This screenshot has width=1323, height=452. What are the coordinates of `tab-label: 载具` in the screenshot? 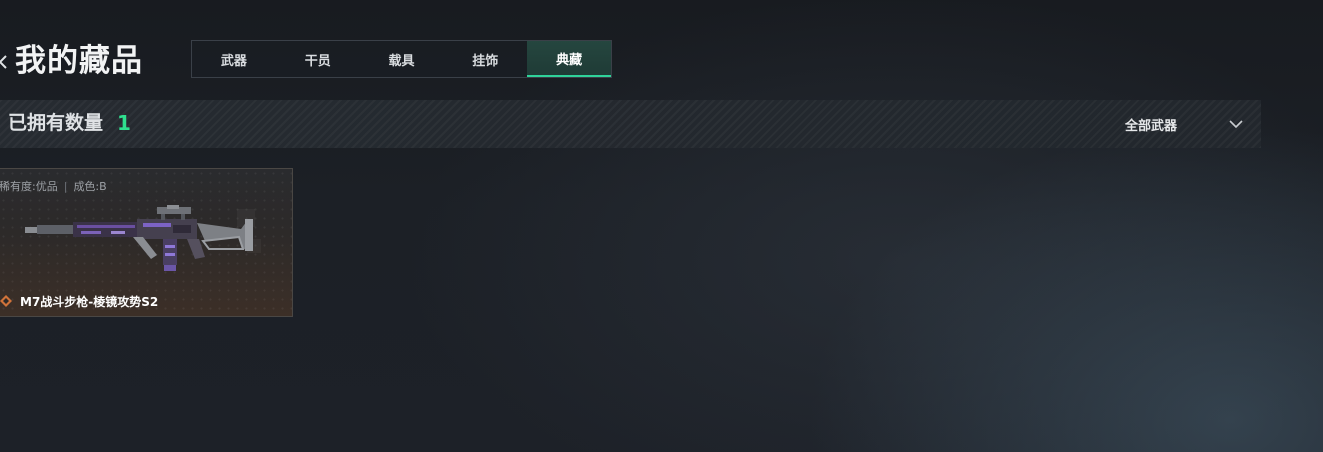 It's located at (401, 61).